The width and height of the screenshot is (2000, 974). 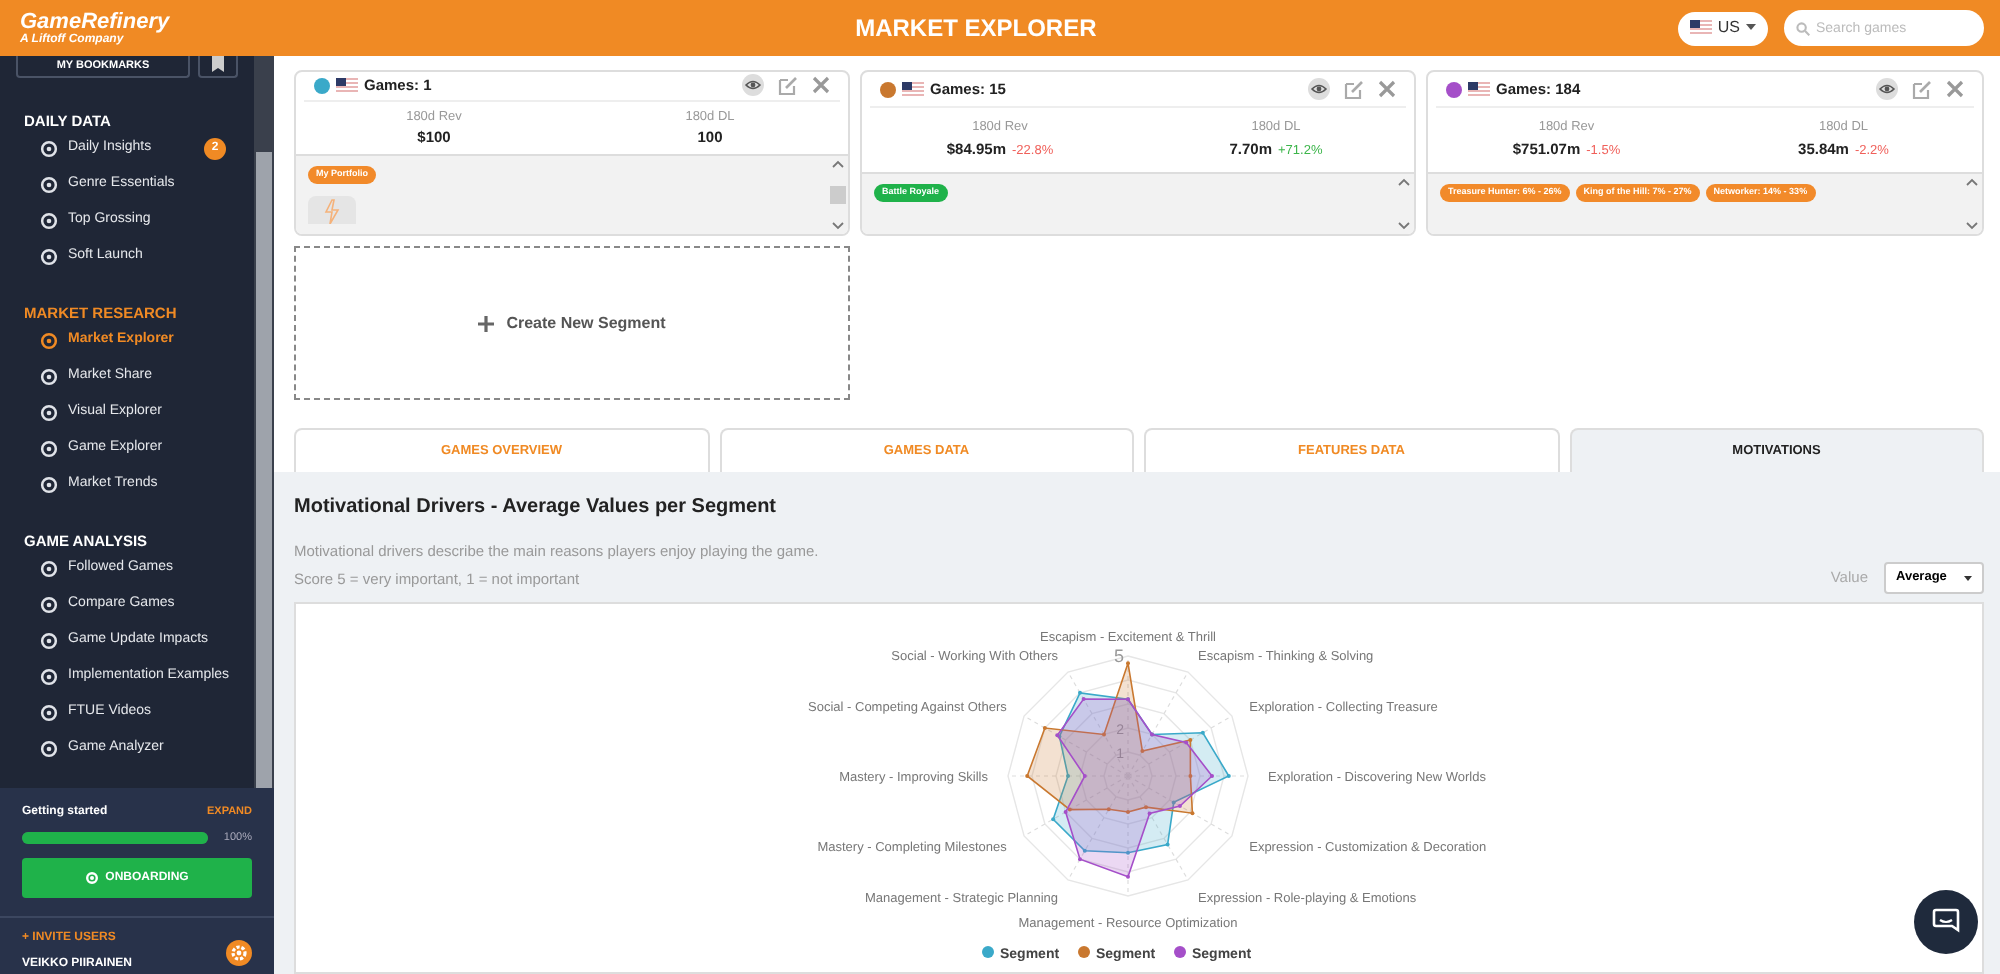 What do you see at coordinates (264, 422) in the screenshot?
I see `scrollbar` at bounding box center [264, 422].